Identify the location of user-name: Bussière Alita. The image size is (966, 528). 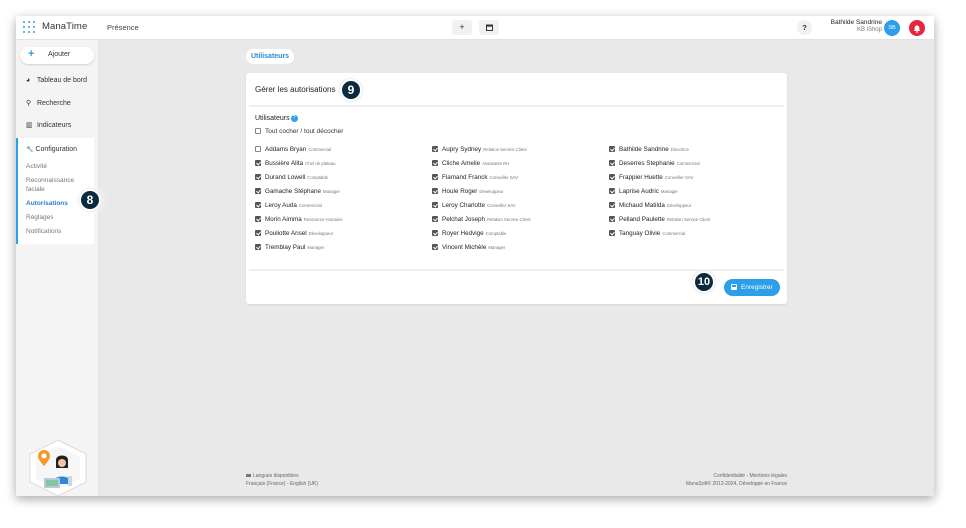
(284, 163).